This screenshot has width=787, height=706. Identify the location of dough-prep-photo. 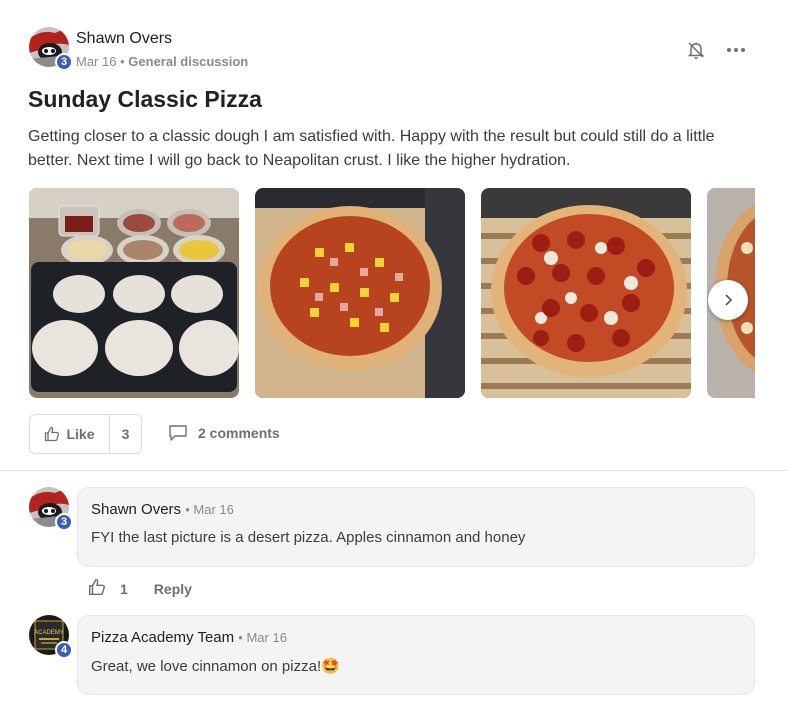
(134, 293).